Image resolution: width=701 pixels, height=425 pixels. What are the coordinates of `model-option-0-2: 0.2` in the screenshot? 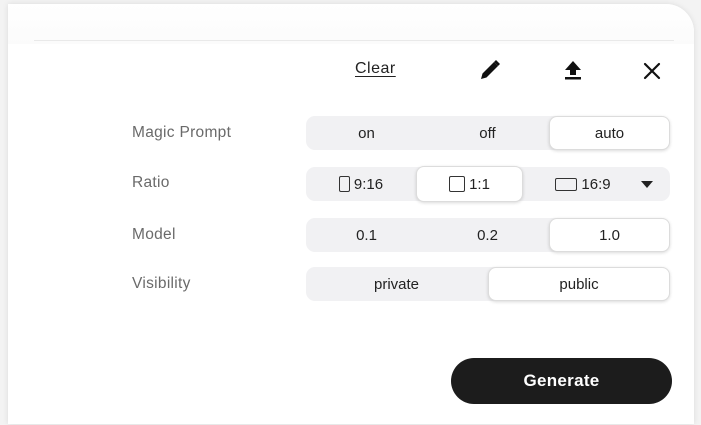 It's located at (487, 235).